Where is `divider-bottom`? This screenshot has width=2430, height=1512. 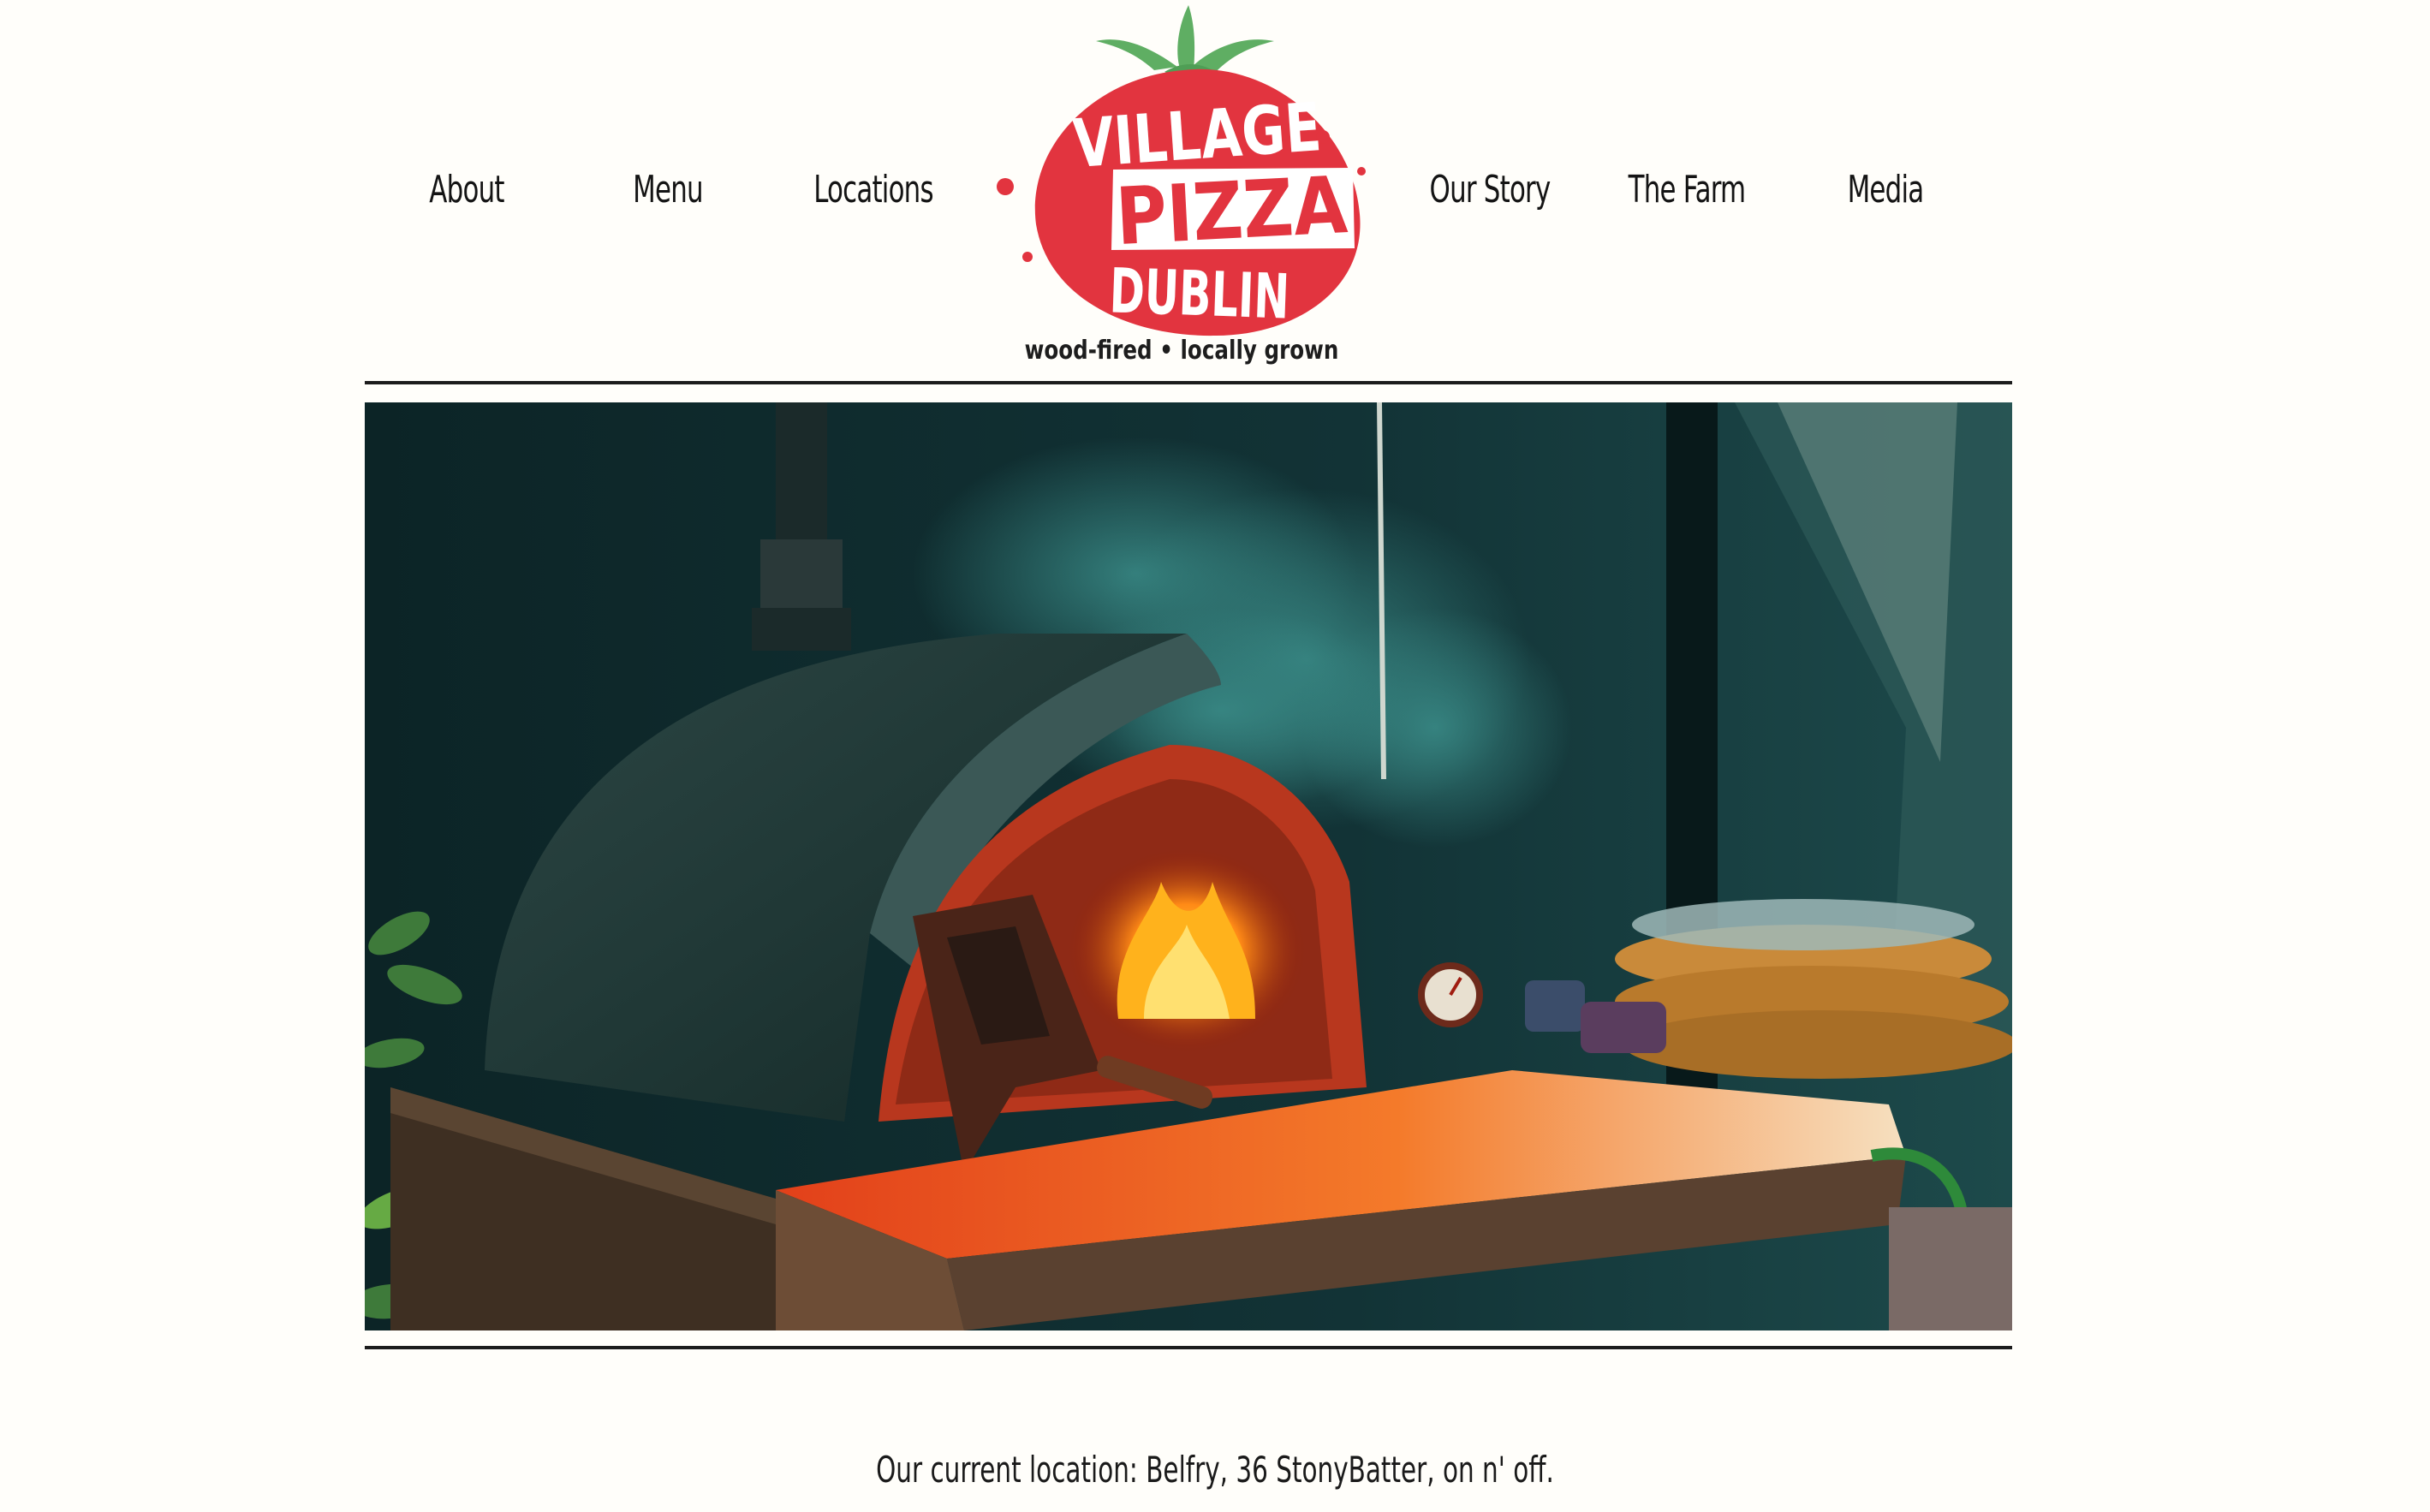 divider-bottom is located at coordinates (1188, 1347).